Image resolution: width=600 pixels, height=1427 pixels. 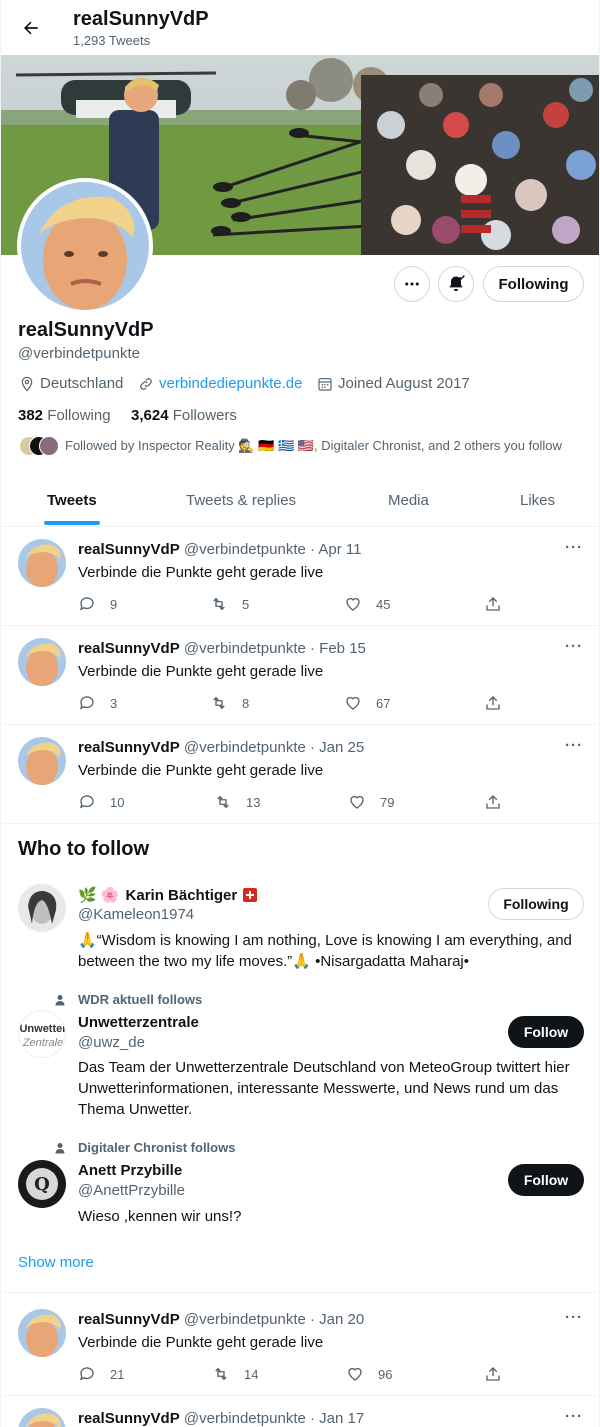 What do you see at coordinates (367, 703) in the screenshot?
I see `like-button: 67` at bounding box center [367, 703].